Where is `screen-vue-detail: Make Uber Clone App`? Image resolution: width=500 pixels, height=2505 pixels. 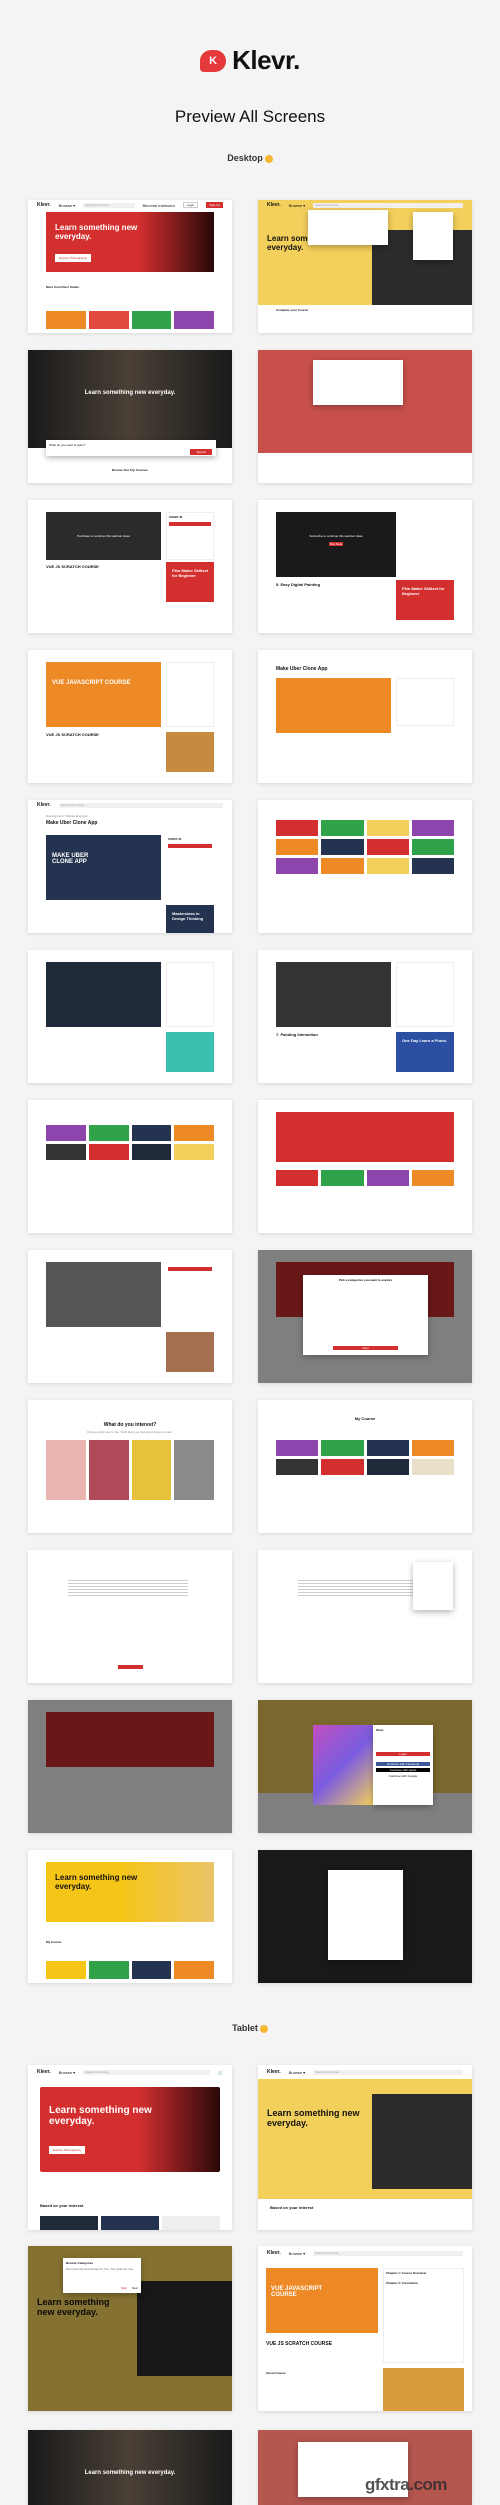 screen-vue-detail: Make Uber Clone App is located at coordinates (365, 716).